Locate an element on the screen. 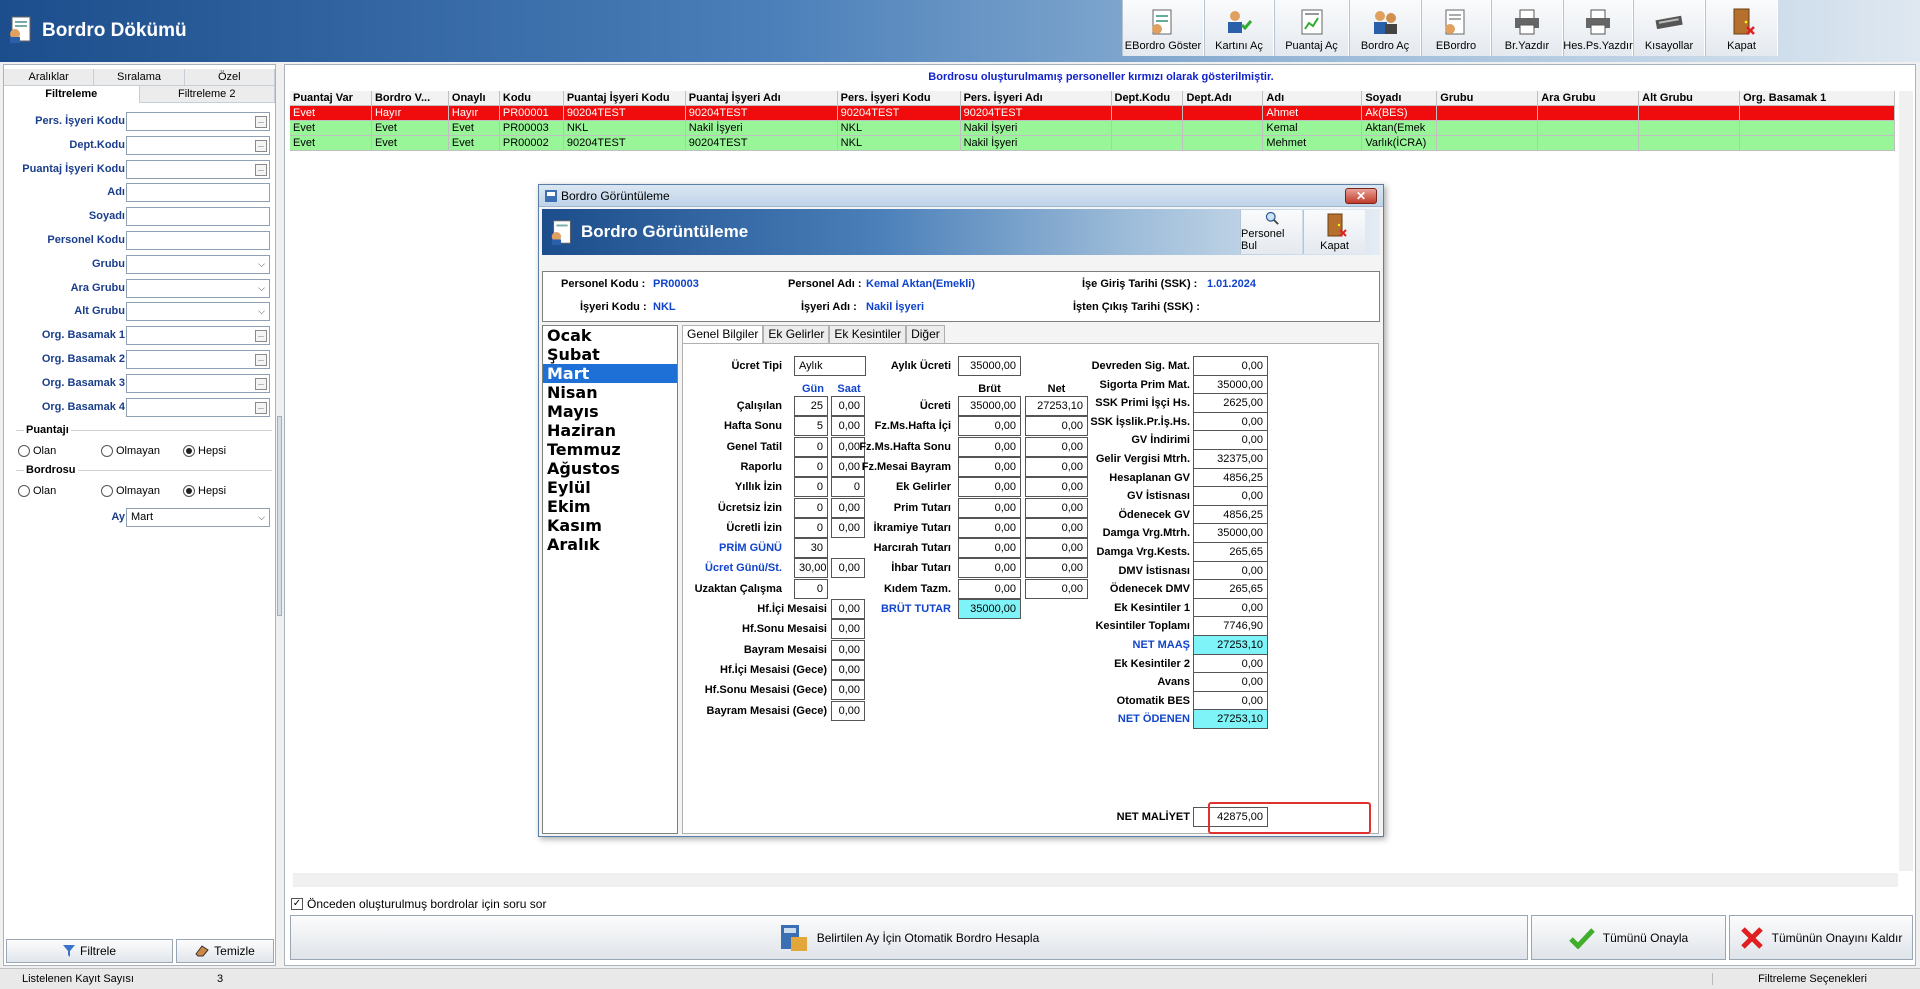 This screenshot has width=1920, height=989. summary-field: 35000,00 is located at coordinates (1230, 533).